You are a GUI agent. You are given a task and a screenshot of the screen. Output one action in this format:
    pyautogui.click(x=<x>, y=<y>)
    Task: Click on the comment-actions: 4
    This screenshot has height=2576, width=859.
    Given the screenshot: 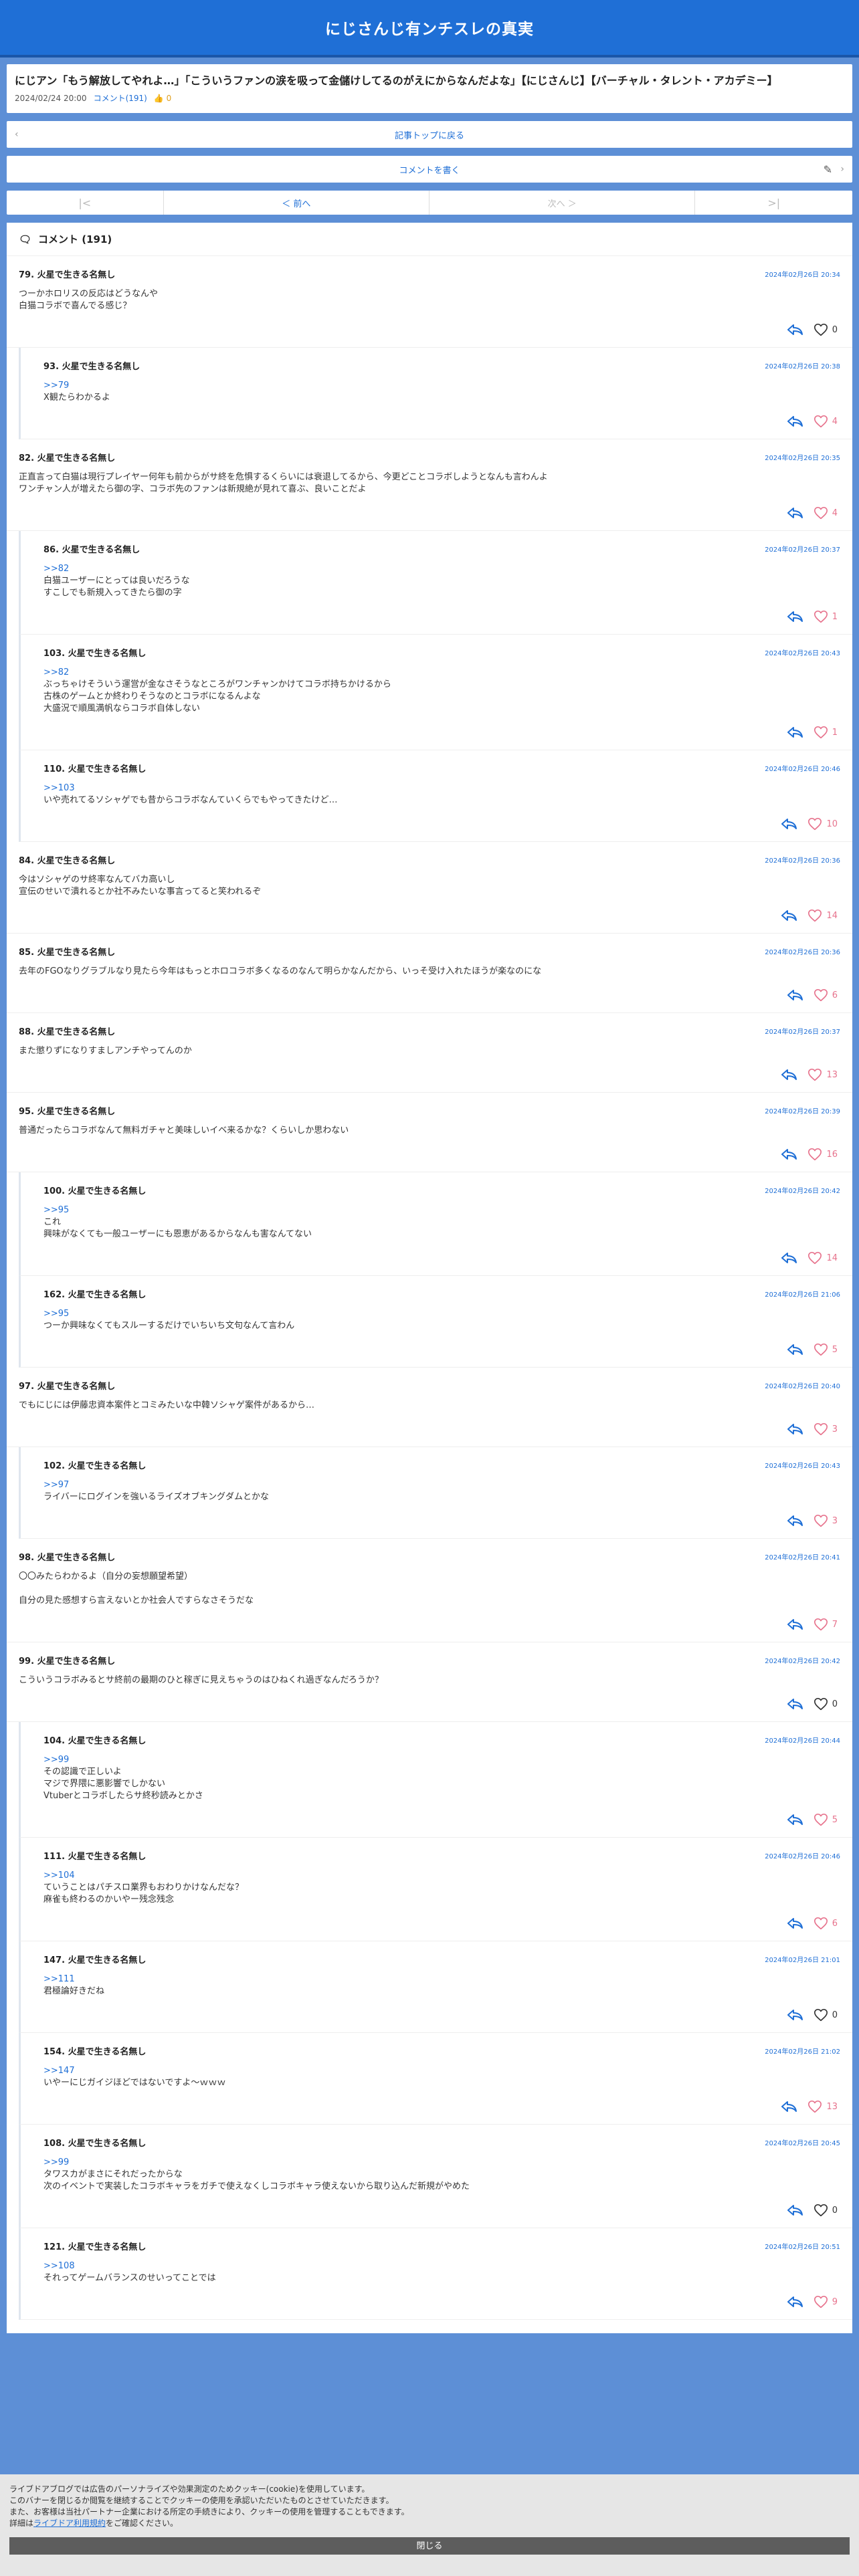 What is the action you would take?
    pyautogui.click(x=429, y=513)
    